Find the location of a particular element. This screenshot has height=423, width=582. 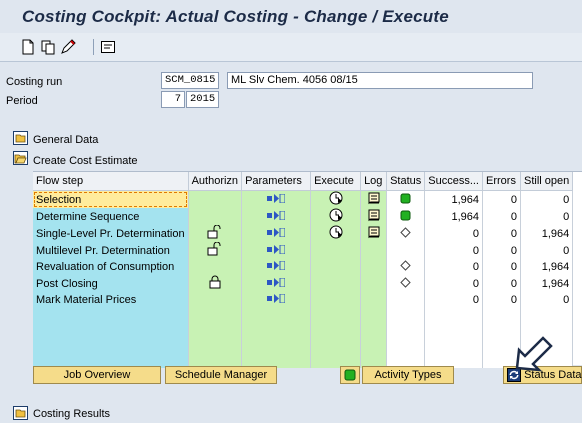

costing-results-label: Costing Results is located at coordinates (71, 414).